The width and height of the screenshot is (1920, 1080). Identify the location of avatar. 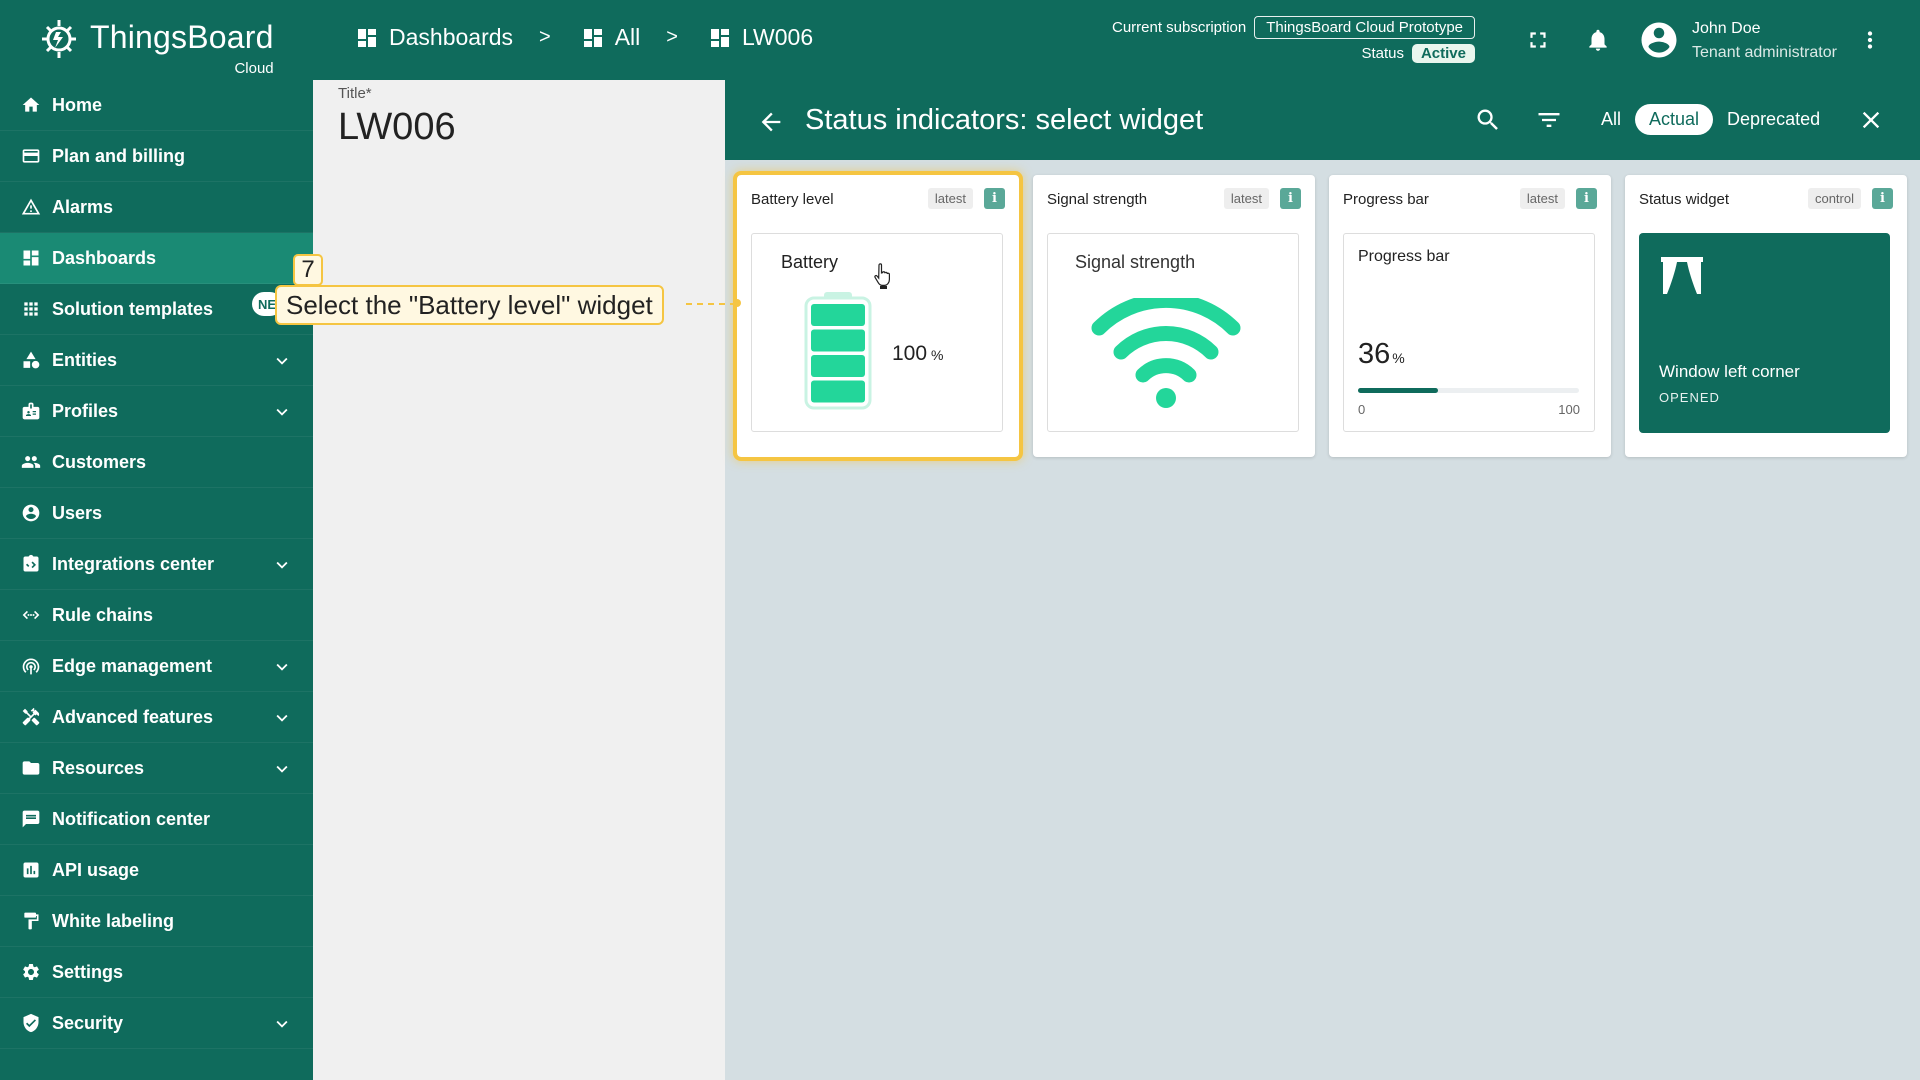
(1659, 40).